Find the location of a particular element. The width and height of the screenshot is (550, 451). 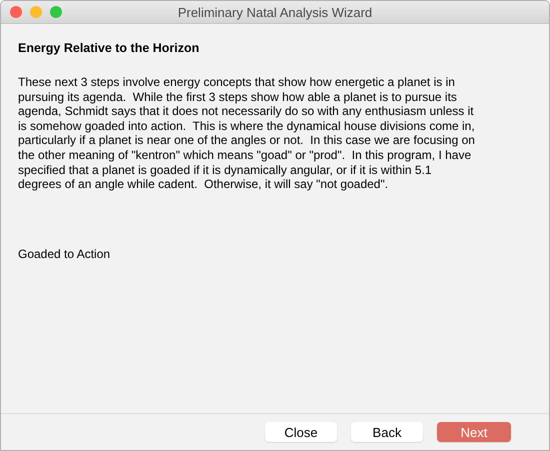

wizard-button: Close is located at coordinates (301, 432).